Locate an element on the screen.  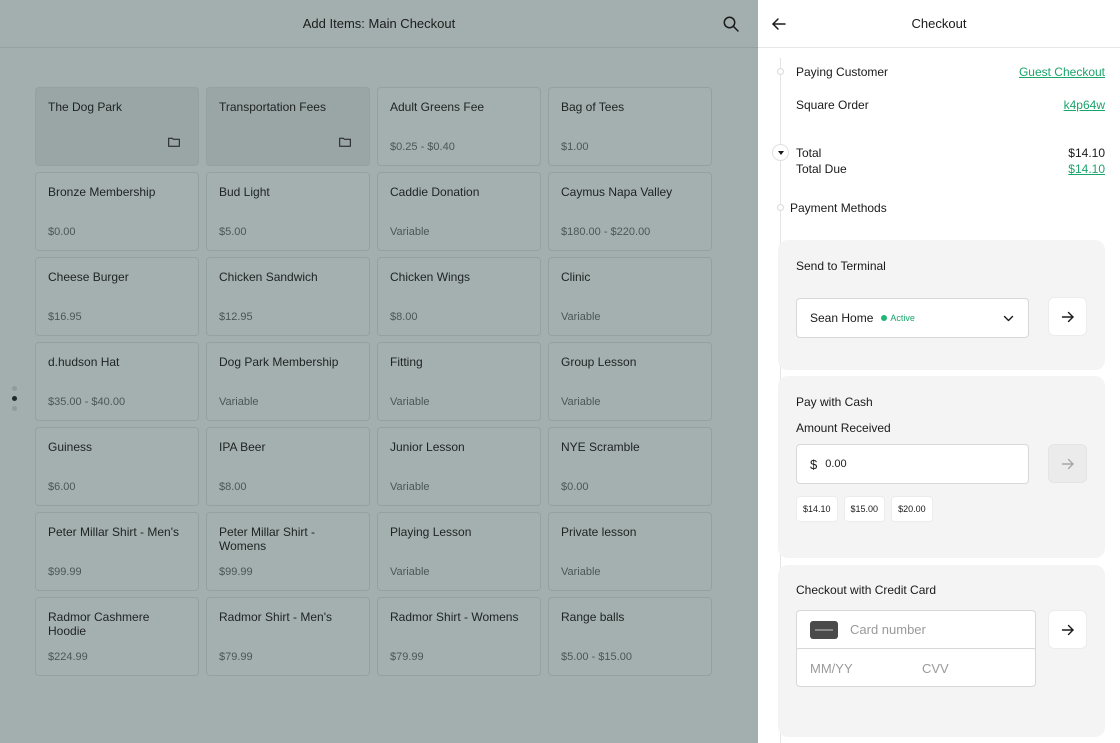
item-price: $224.99 is located at coordinates (68, 657).